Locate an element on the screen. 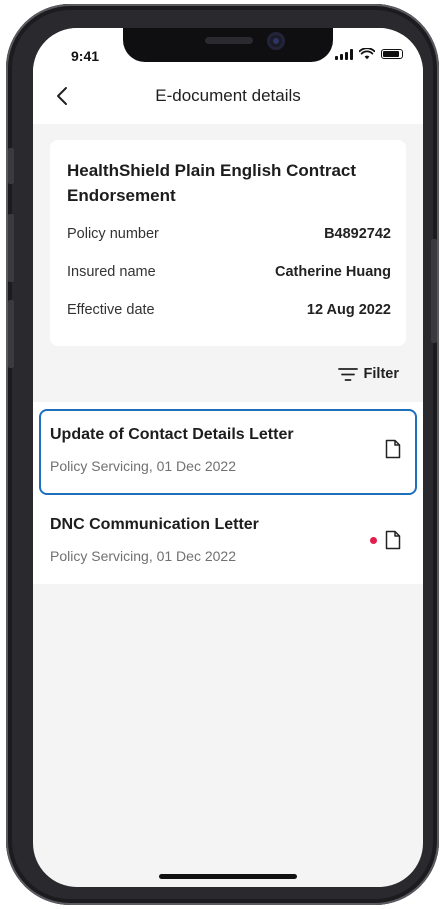 This screenshot has height=909, width=445. volume-up-button is located at coordinates (11, 248).